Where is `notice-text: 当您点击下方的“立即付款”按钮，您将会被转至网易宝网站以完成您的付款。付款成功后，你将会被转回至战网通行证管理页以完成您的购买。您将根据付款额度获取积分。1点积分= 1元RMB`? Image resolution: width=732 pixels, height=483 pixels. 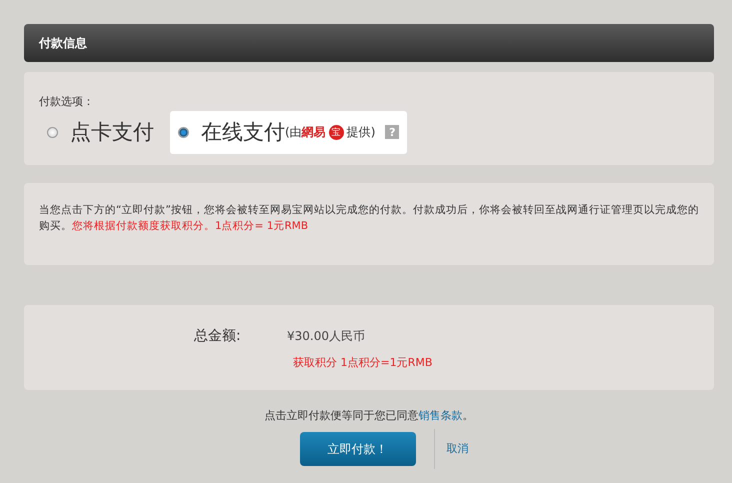 notice-text: 当您点击下方的“立即付款”按钮，您将会被转至网易宝网站以完成您的付款。付款成功后，你将会被转回至战网通行证管理页以完成您的购买。您将根据付款额度获取积分。1点积分= 1元RMB is located at coordinates (369, 218).